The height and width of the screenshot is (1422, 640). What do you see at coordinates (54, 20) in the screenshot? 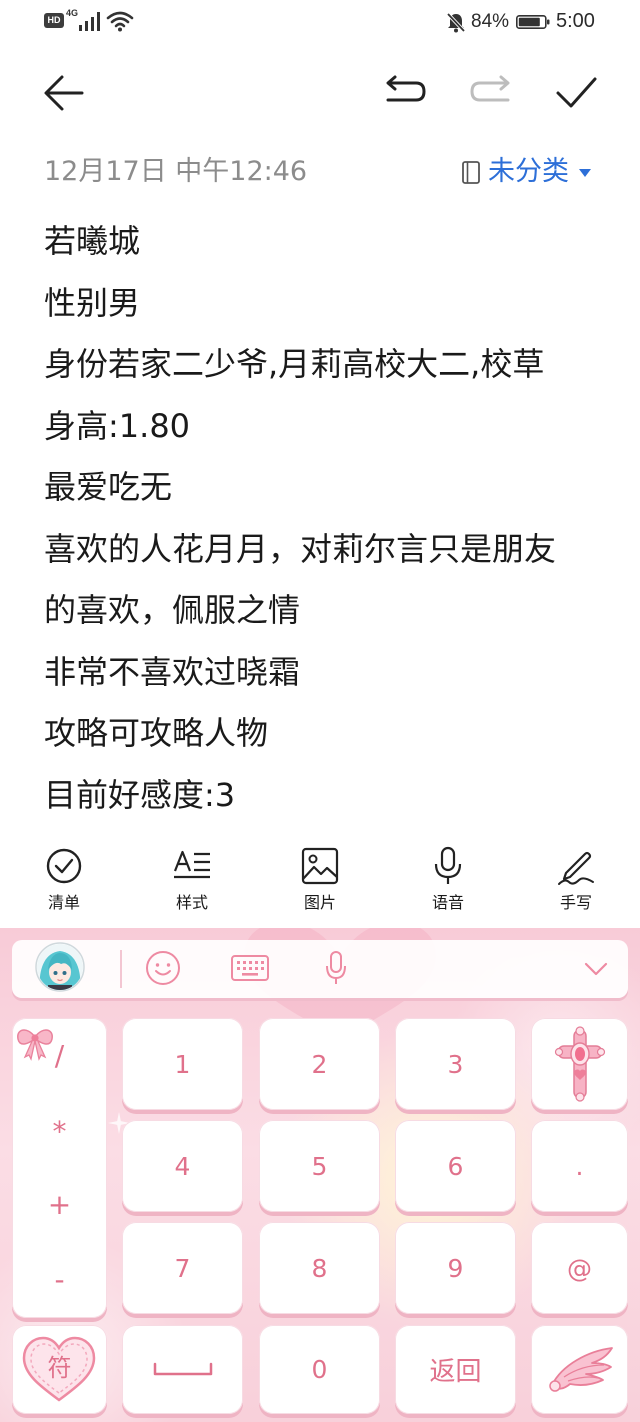
I see `hd-badge: HD` at bounding box center [54, 20].